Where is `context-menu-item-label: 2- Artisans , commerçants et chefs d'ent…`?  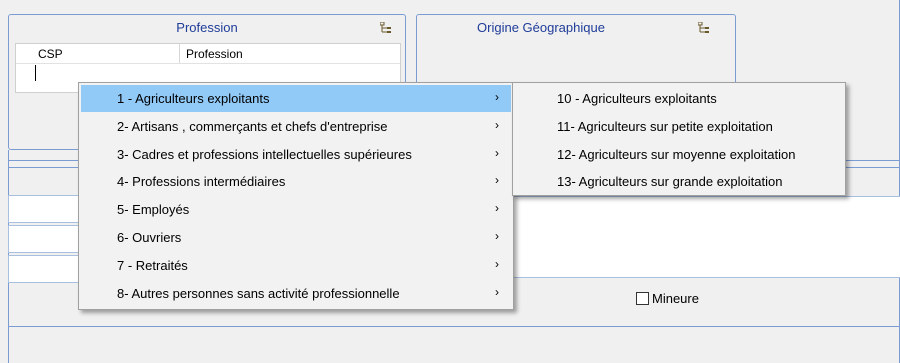
context-menu-item-label: 2- Artisans , commerçants et chefs d'ent… is located at coordinates (252, 126).